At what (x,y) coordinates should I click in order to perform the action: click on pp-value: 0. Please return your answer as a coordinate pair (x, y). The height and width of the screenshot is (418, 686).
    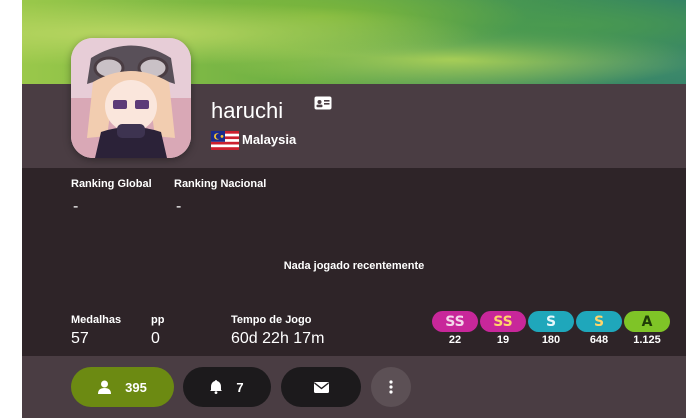
    Looking at the image, I should click on (155, 338).